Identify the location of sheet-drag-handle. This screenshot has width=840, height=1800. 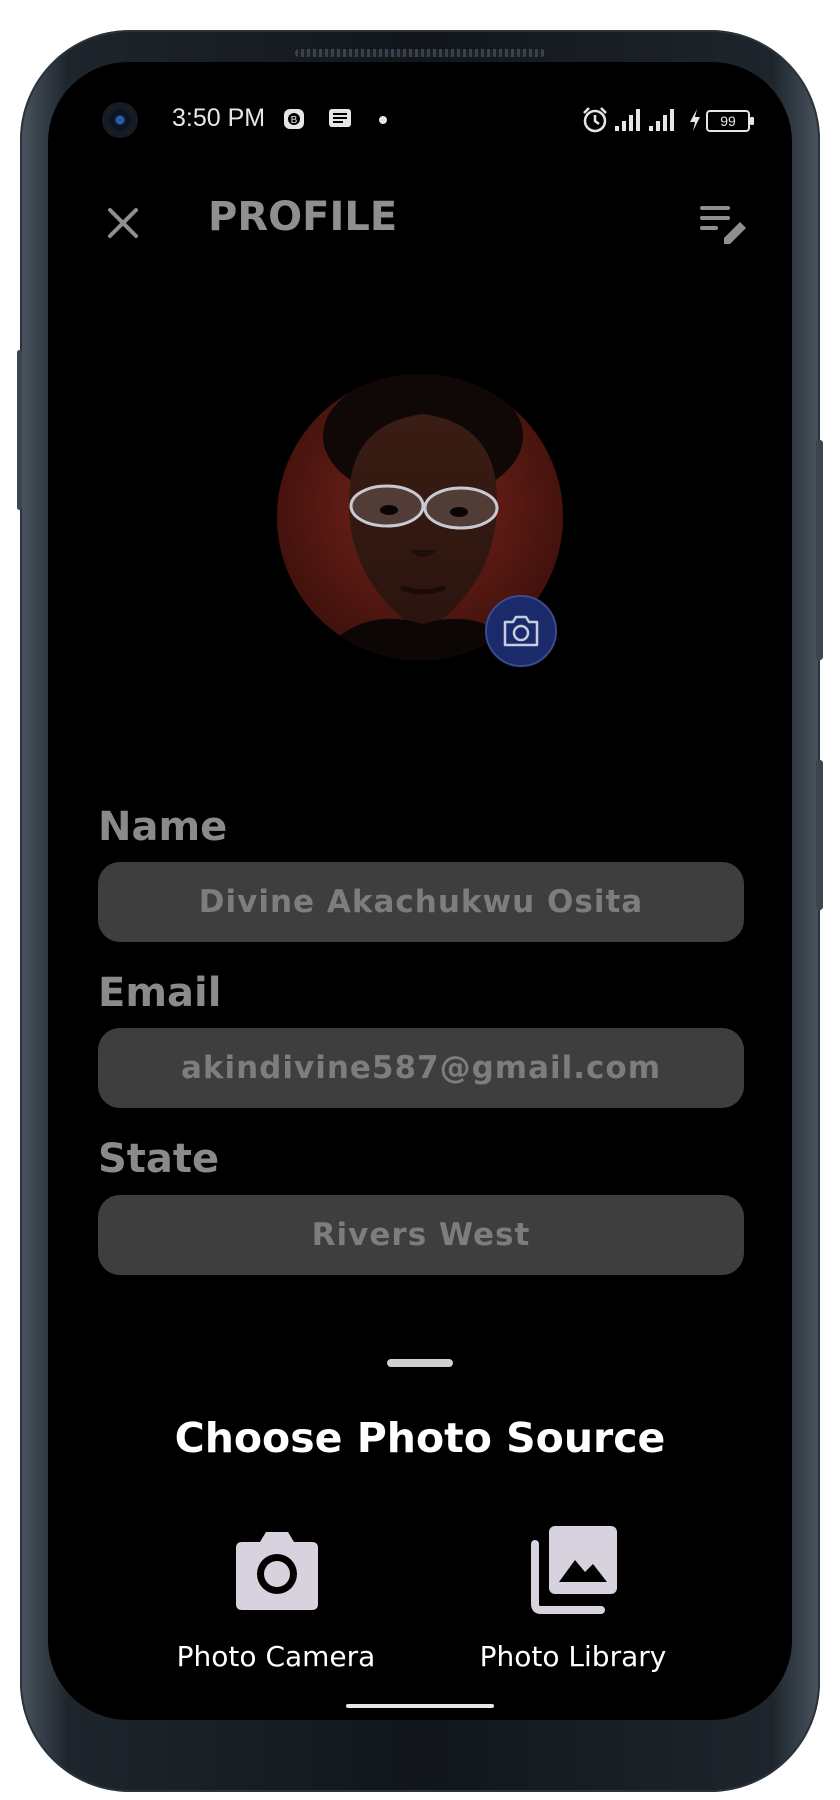
(420, 1363).